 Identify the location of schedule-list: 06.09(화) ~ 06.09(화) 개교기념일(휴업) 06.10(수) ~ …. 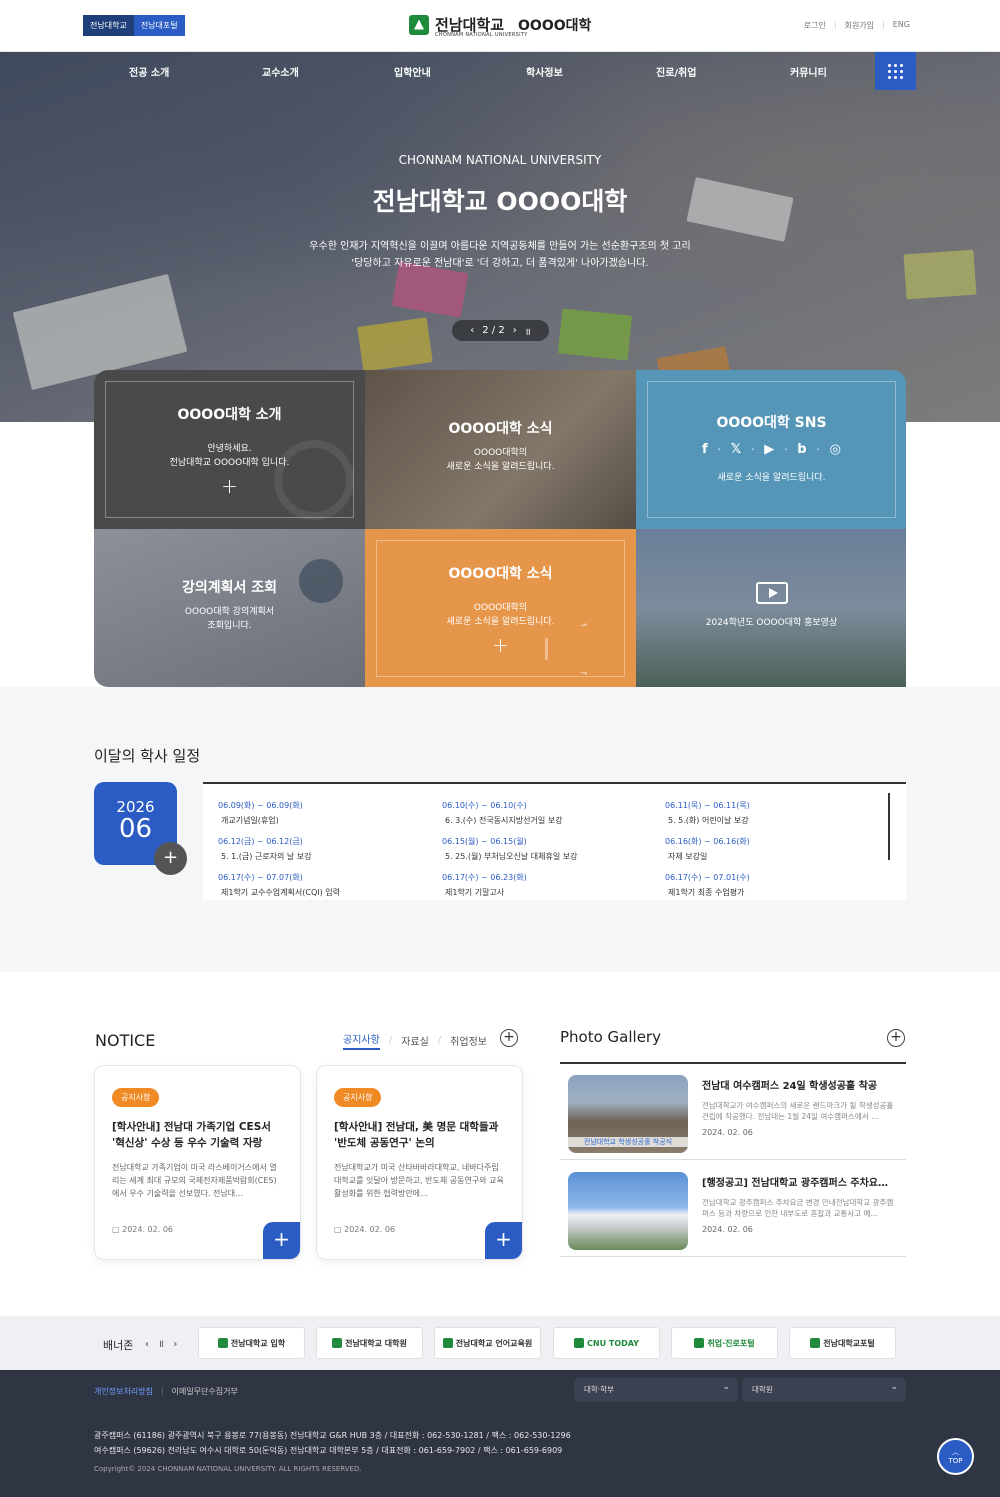
(554, 841).